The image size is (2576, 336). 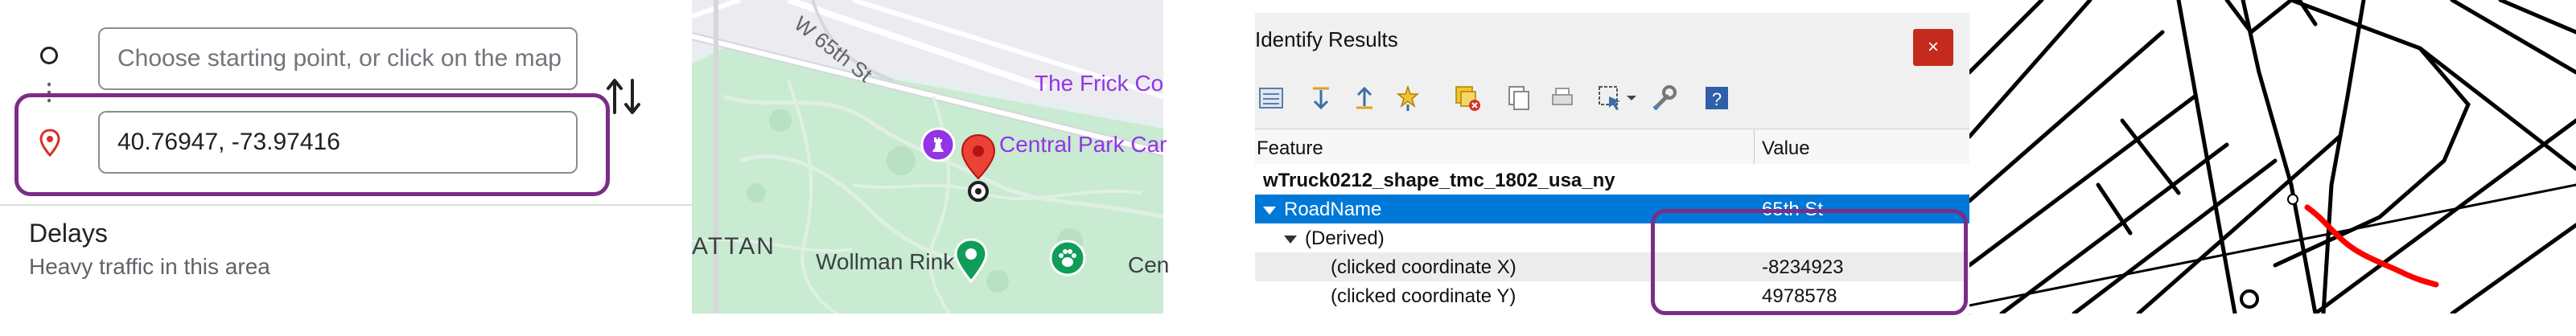 I want to click on coordinates-highlight-box, so click(x=1809, y=262).